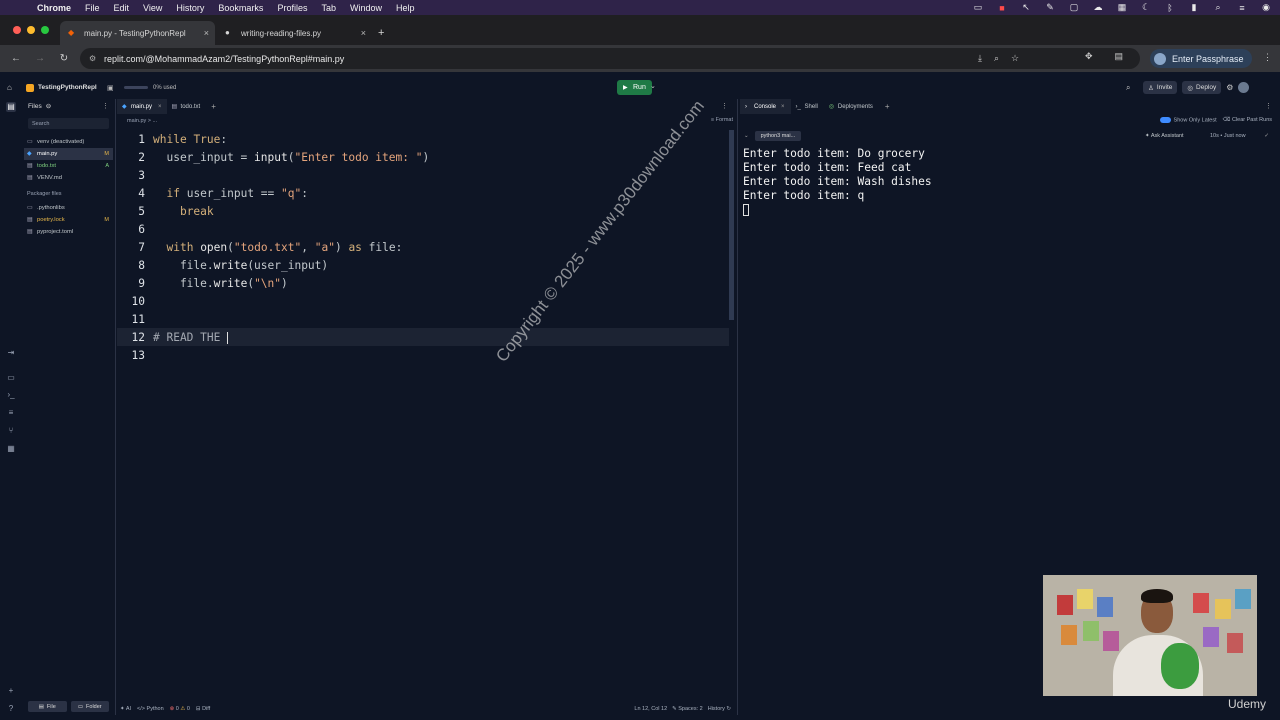 The height and width of the screenshot is (720, 1280). I want to click on language-status: </> Python, so click(150, 709).